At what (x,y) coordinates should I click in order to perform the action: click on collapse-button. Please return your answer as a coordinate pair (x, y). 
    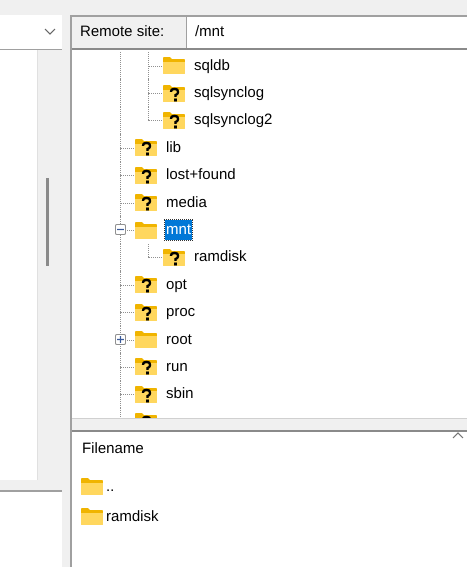
    Looking at the image, I should click on (120, 230).